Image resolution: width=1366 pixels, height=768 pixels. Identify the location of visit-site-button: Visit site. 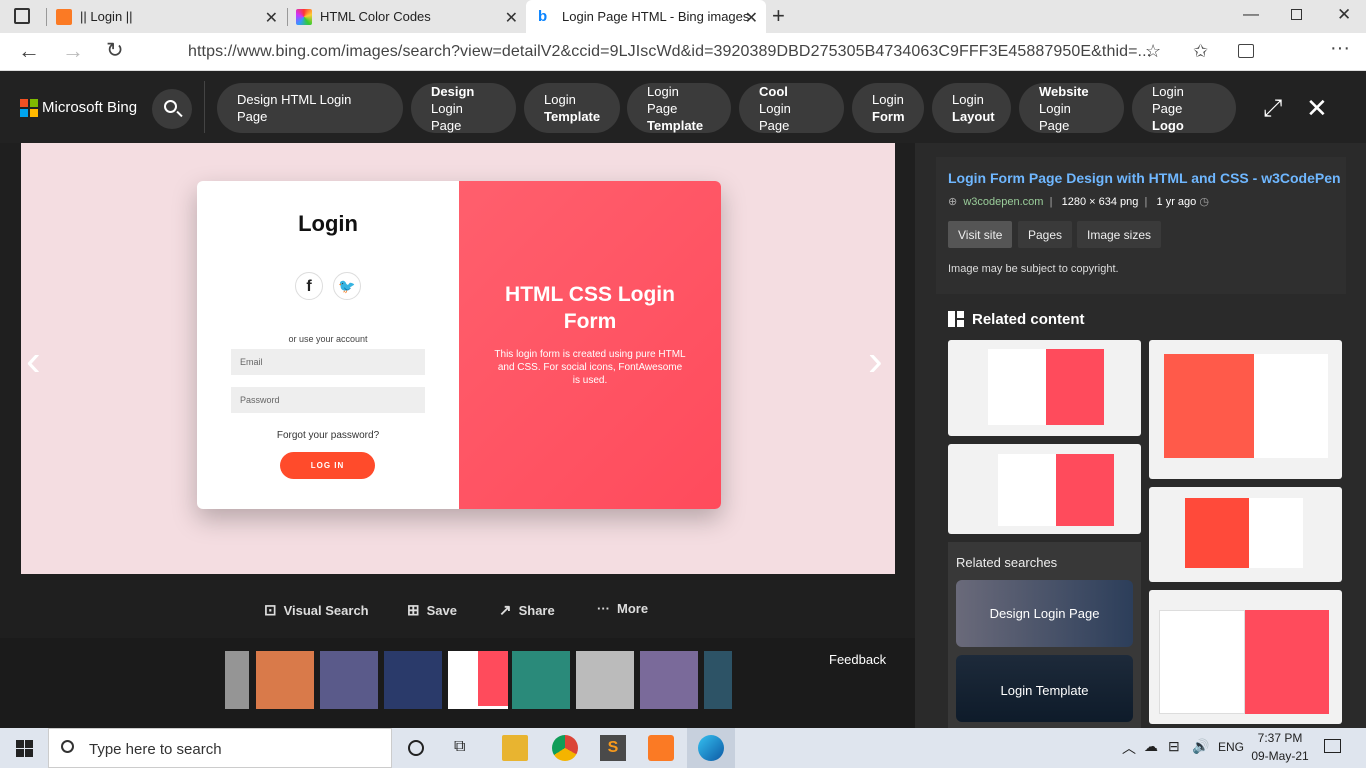
(980, 234).